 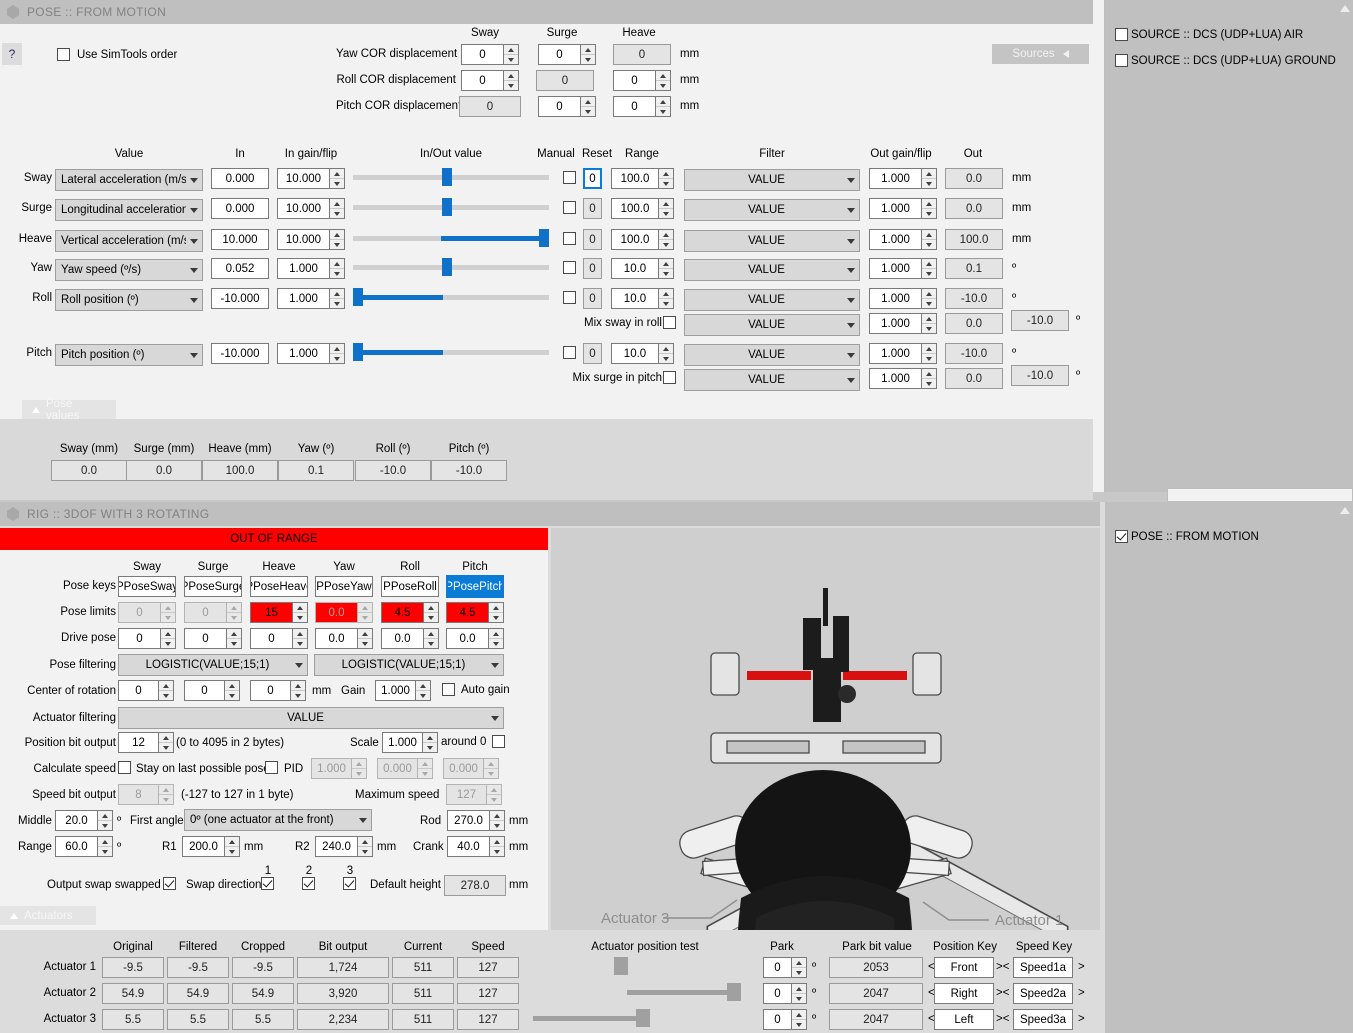 What do you see at coordinates (903, 353) in the screenshot?
I see `pose-row-pitch-out-gain-spinner: 1.000` at bounding box center [903, 353].